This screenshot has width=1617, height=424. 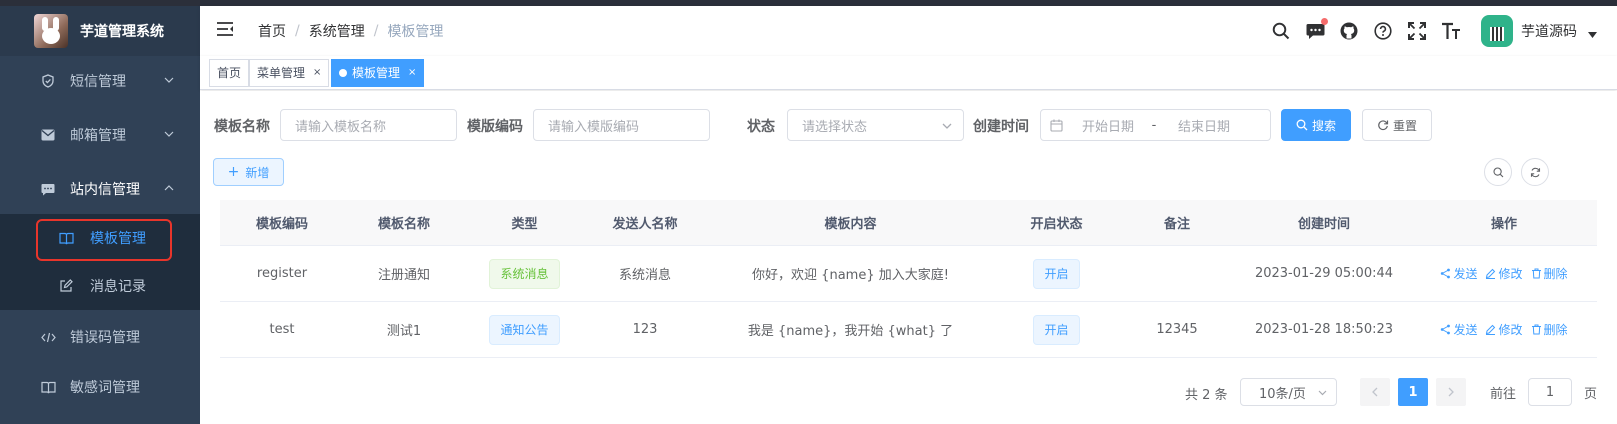 What do you see at coordinates (281, 73) in the screenshot?
I see `tab-label: 菜单管理` at bounding box center [281, 73].